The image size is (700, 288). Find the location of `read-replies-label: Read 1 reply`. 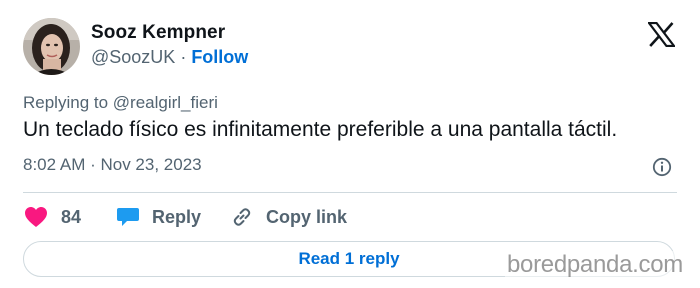

read-replies-label: Read 1 reply is located at coordinates (349, 258).